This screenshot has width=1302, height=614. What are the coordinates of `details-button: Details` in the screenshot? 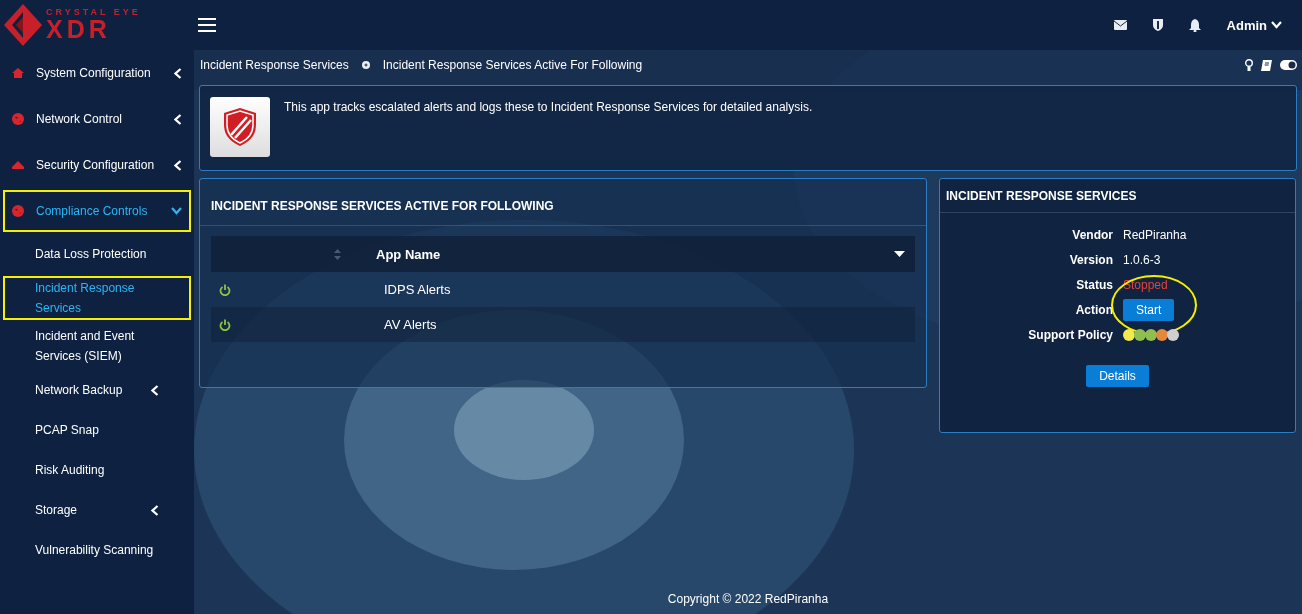 It's located at (1117, 376).